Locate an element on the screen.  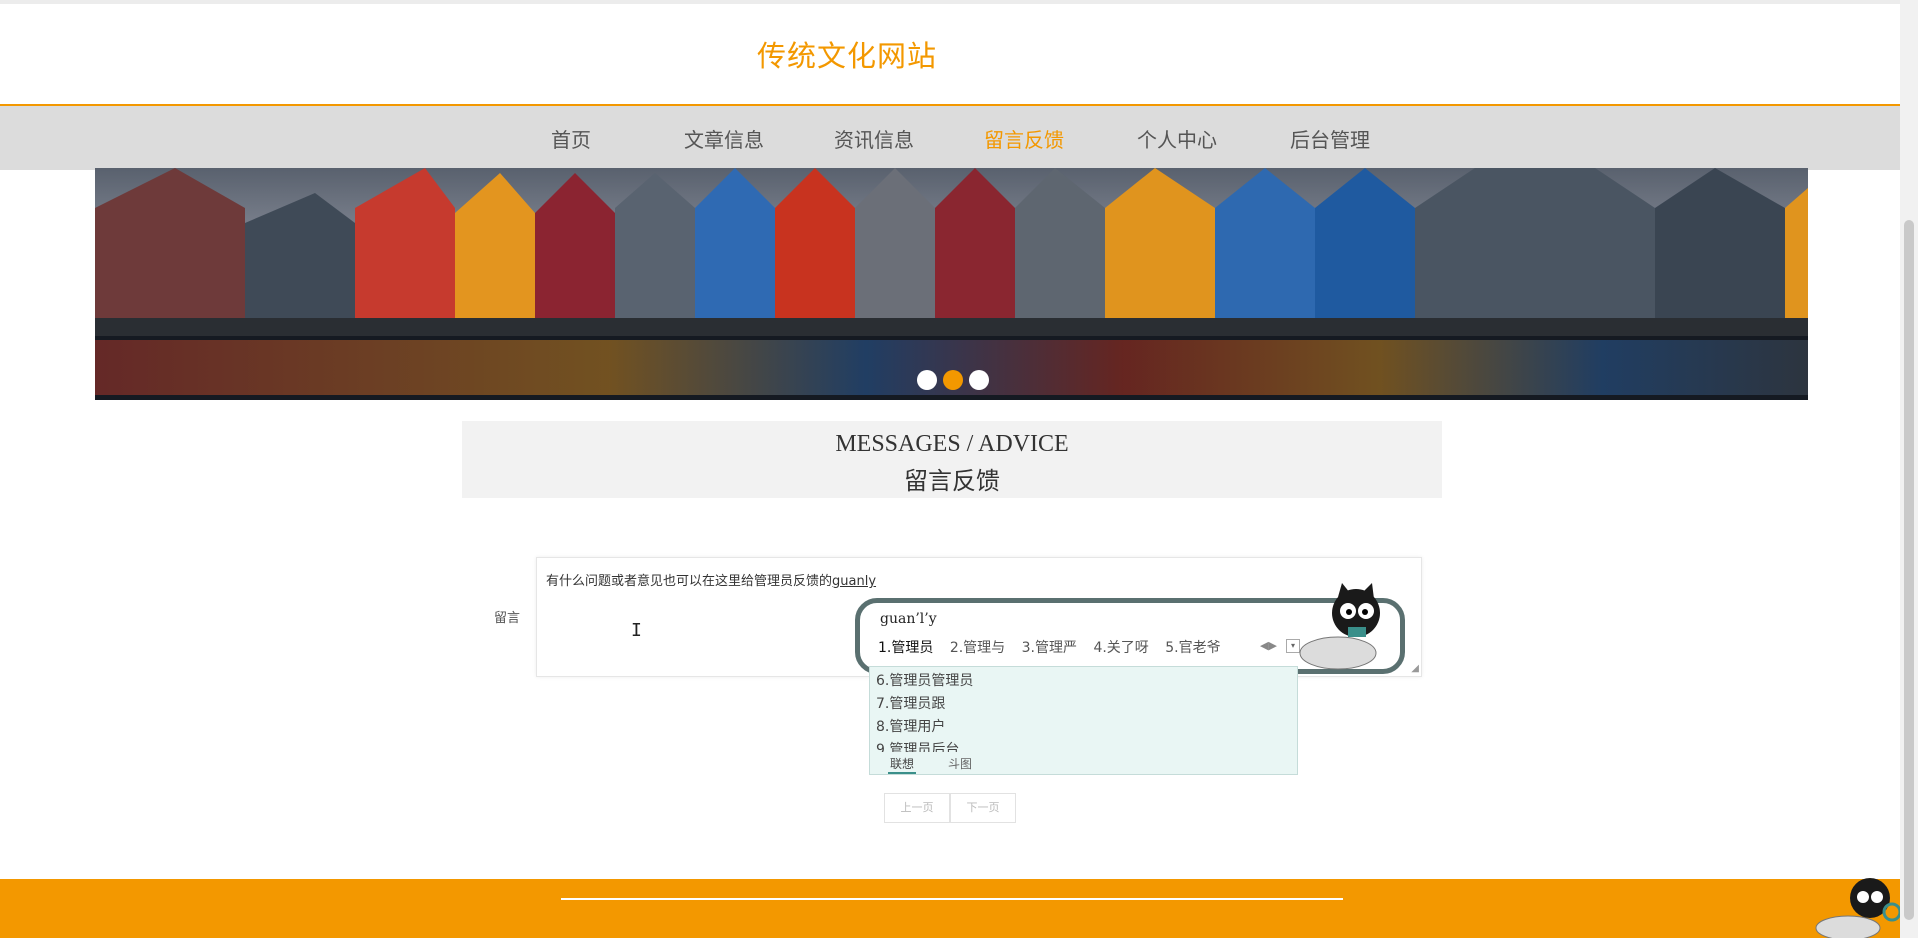
message-text: 有什么问题或者意见也可以在这里给管理员反馈的guanly is located at coordinates (711, 579).